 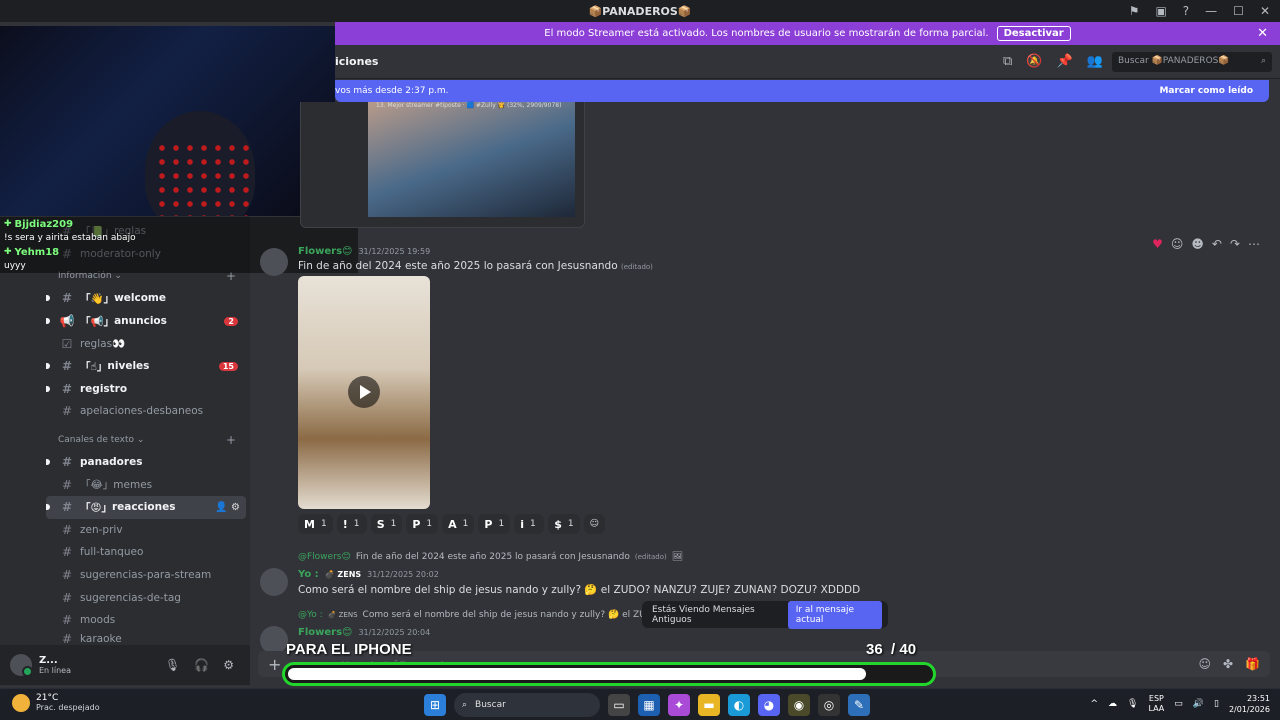 What do you see at coordinates (799, 705) in the screenshot?
I see `app-icon: ◉` at bounding box center [799, 705].